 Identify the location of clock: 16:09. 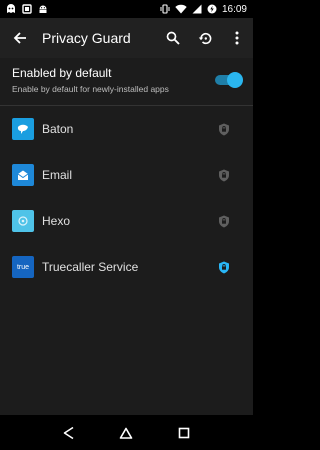
(234, 9).